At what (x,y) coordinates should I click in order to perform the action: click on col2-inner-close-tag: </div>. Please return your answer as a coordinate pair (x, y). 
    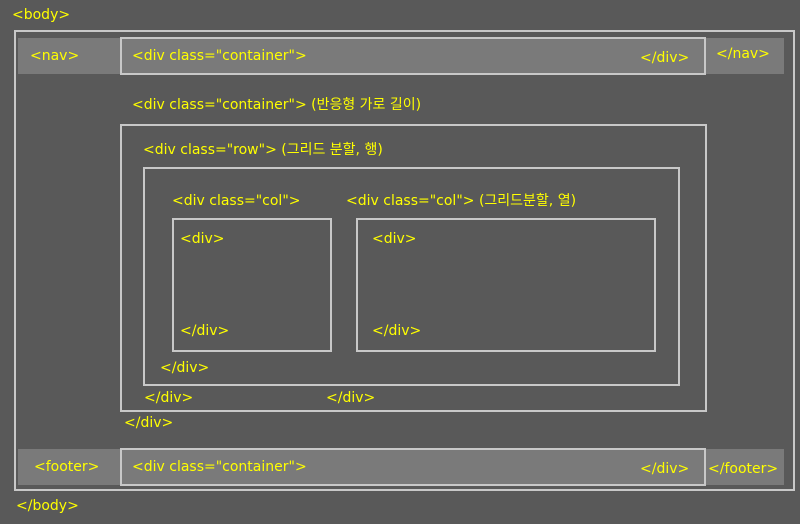
    Looking at the image, I should click on (397, 331).